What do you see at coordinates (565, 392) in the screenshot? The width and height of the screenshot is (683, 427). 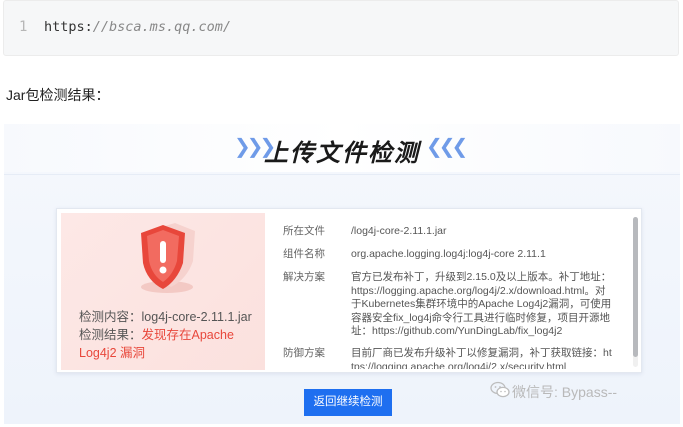 I see `watermark: 微信号: Bypass--` at bounding box center [565, 392].